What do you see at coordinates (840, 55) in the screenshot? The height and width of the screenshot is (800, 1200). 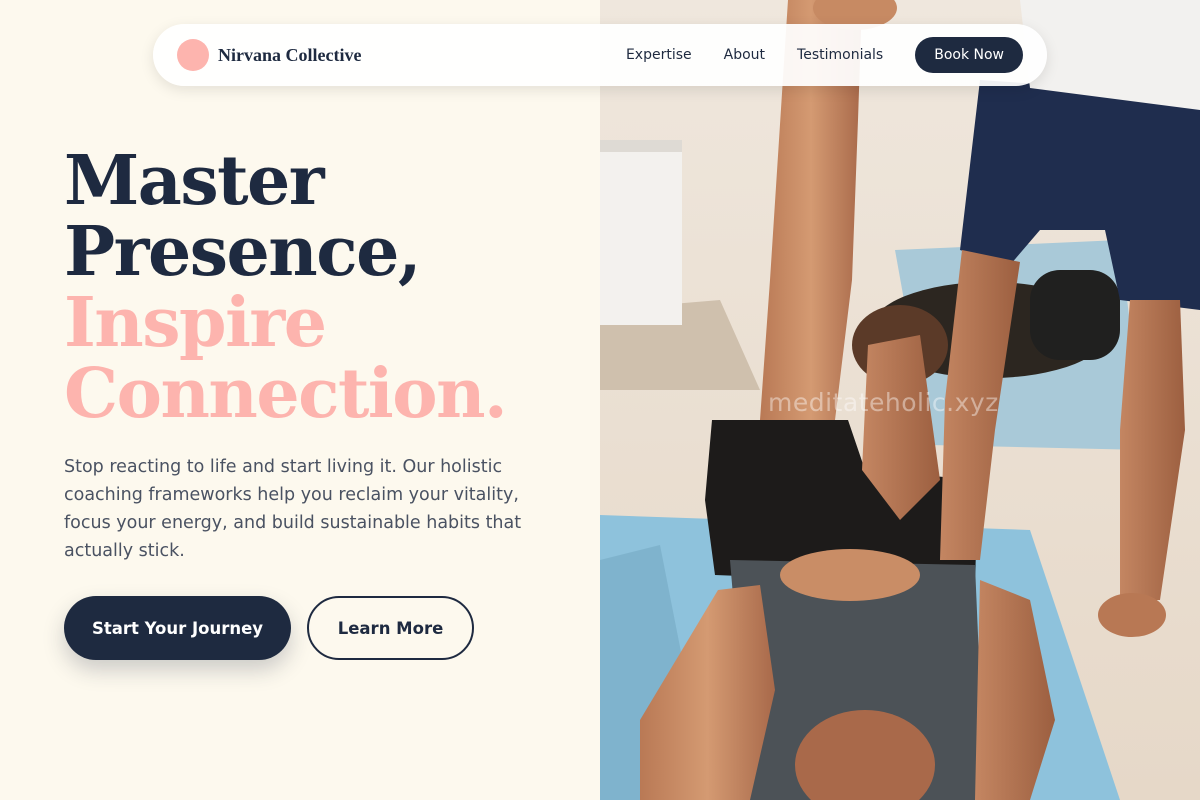 I see `nav-link-testimonials: Testimonials` at bounding box center [840, 55].